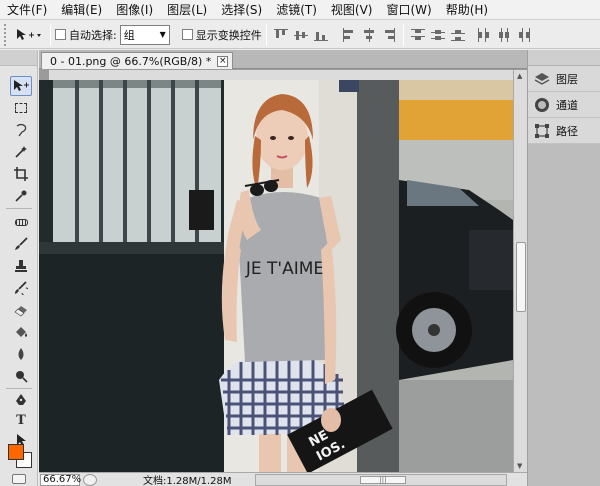  What do you see at coordinates (19, 479) in the screenshot?
I see `quick-mask-icon` at bounding box center [19, 479].